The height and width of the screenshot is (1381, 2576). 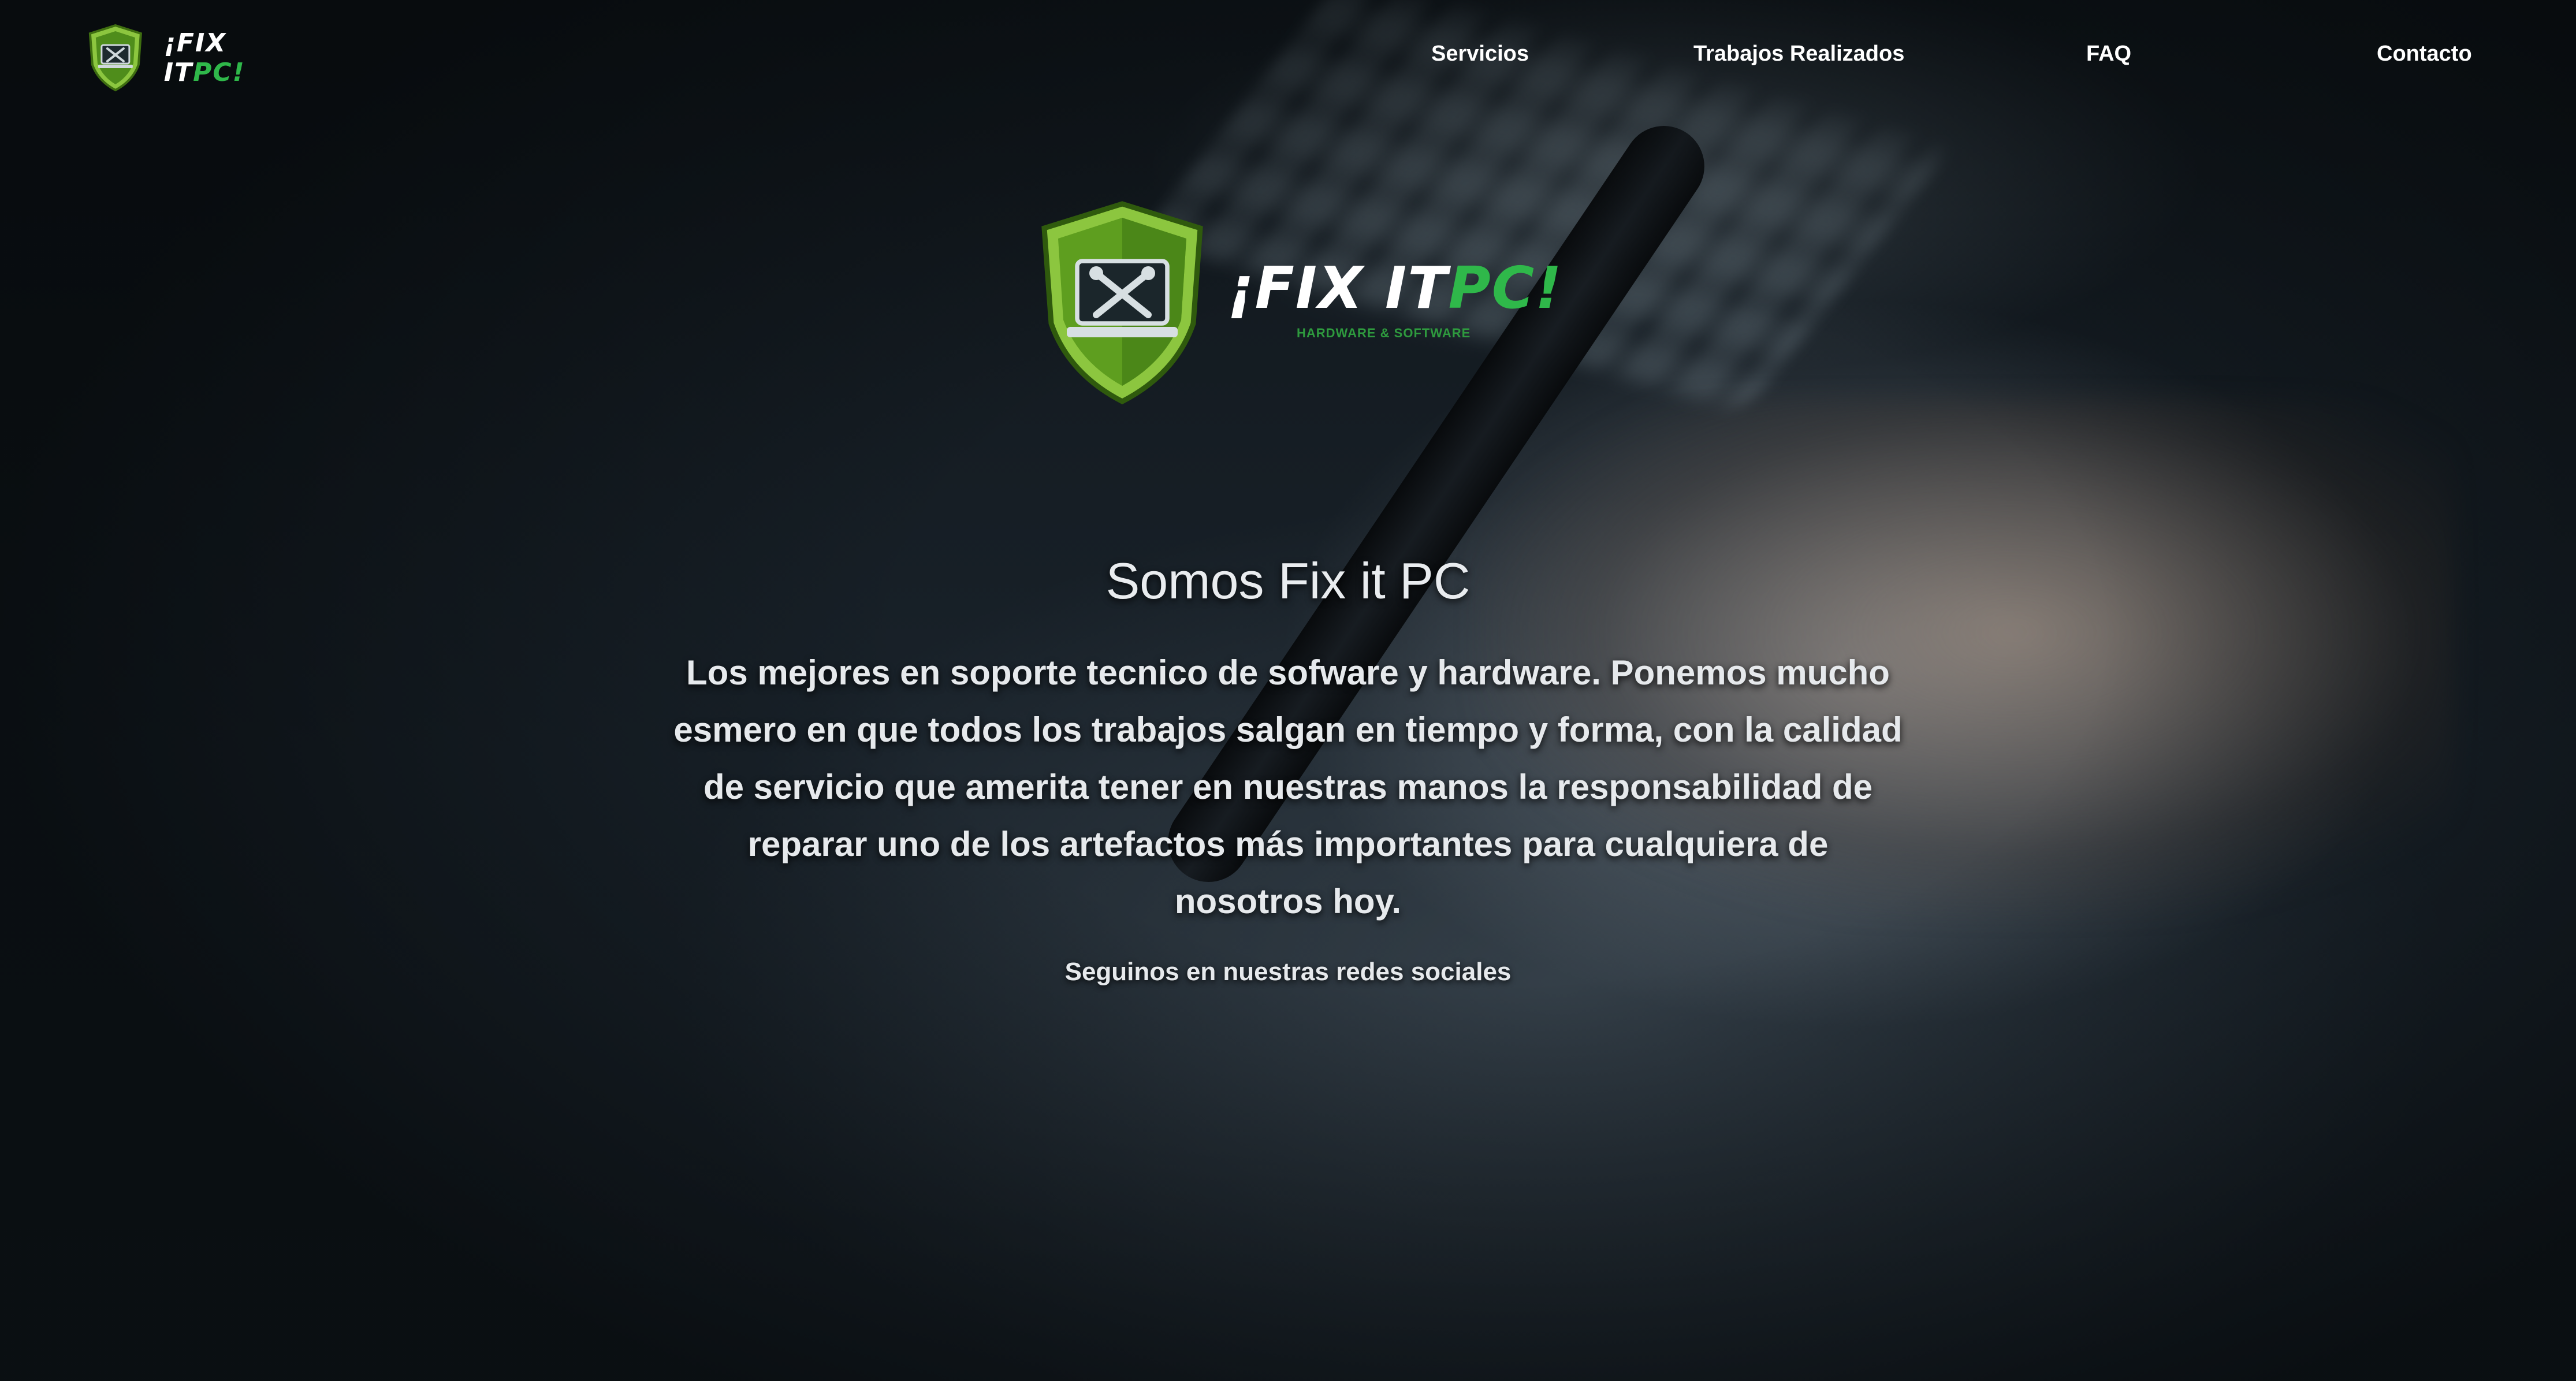 What do you see at coordinates (2108, 54) in the screenshot?
I see `nav-link-faq: FAQ` at bounding box center [2108, 54].